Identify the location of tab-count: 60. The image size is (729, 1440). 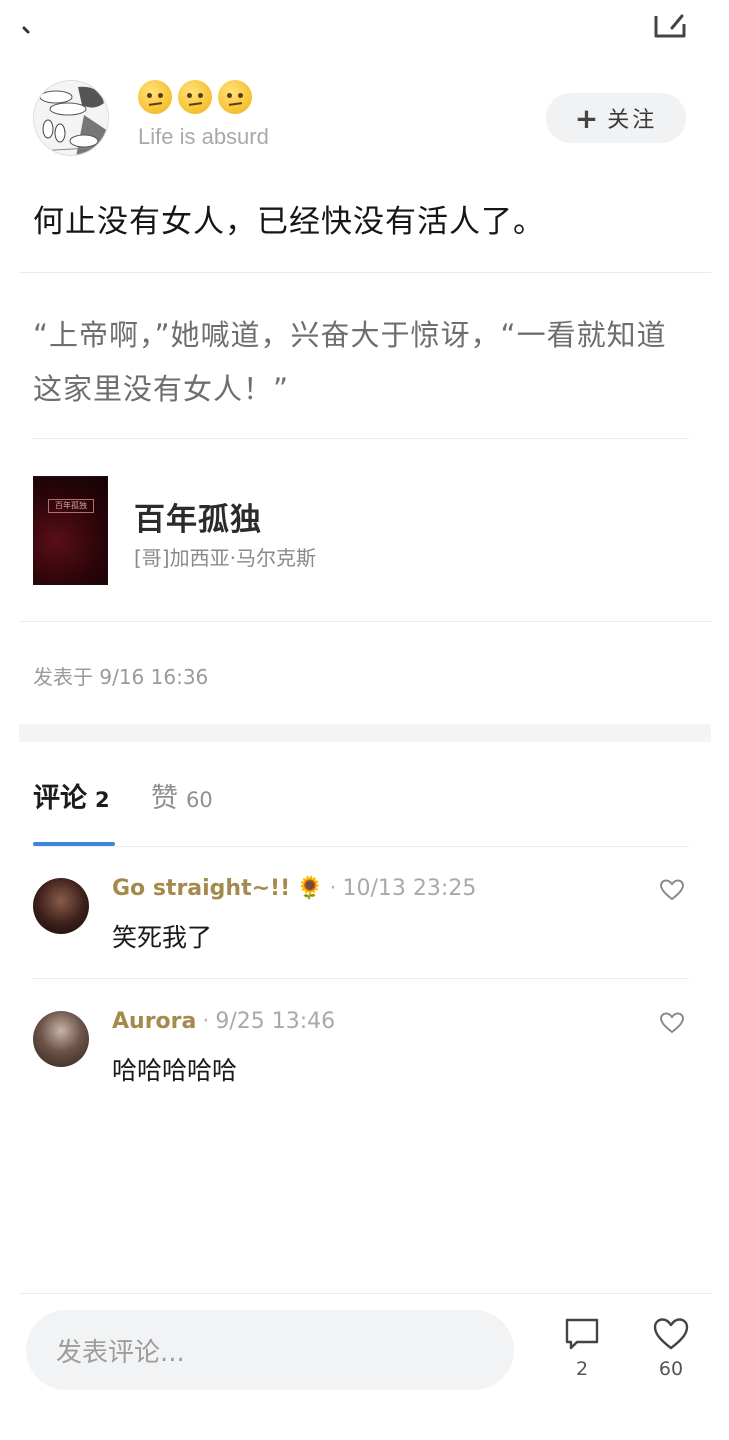
(199, 800).